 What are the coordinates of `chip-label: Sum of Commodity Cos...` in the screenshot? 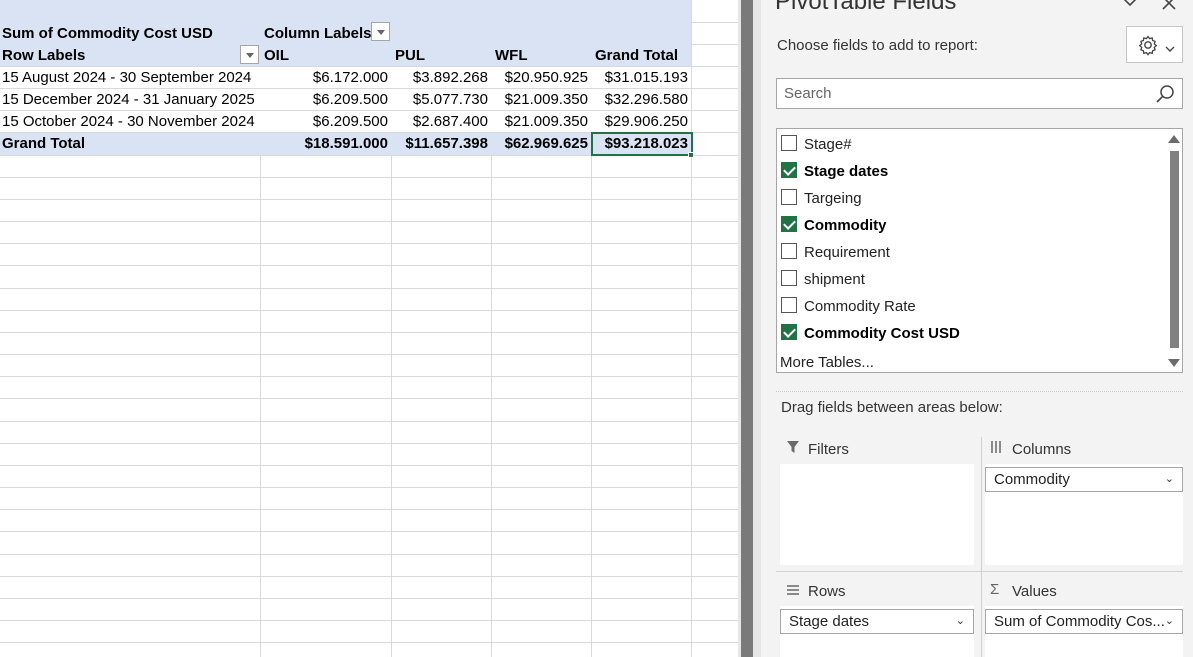 It's located at (1079, 621).